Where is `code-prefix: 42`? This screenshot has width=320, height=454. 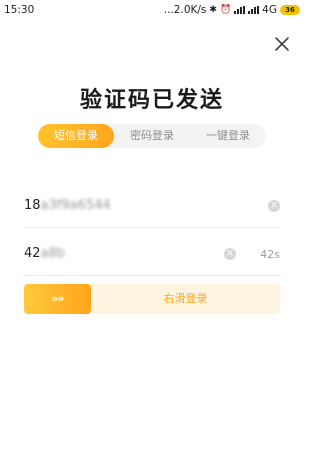
code-prefix: 42 is located at coordinates (32, 253).